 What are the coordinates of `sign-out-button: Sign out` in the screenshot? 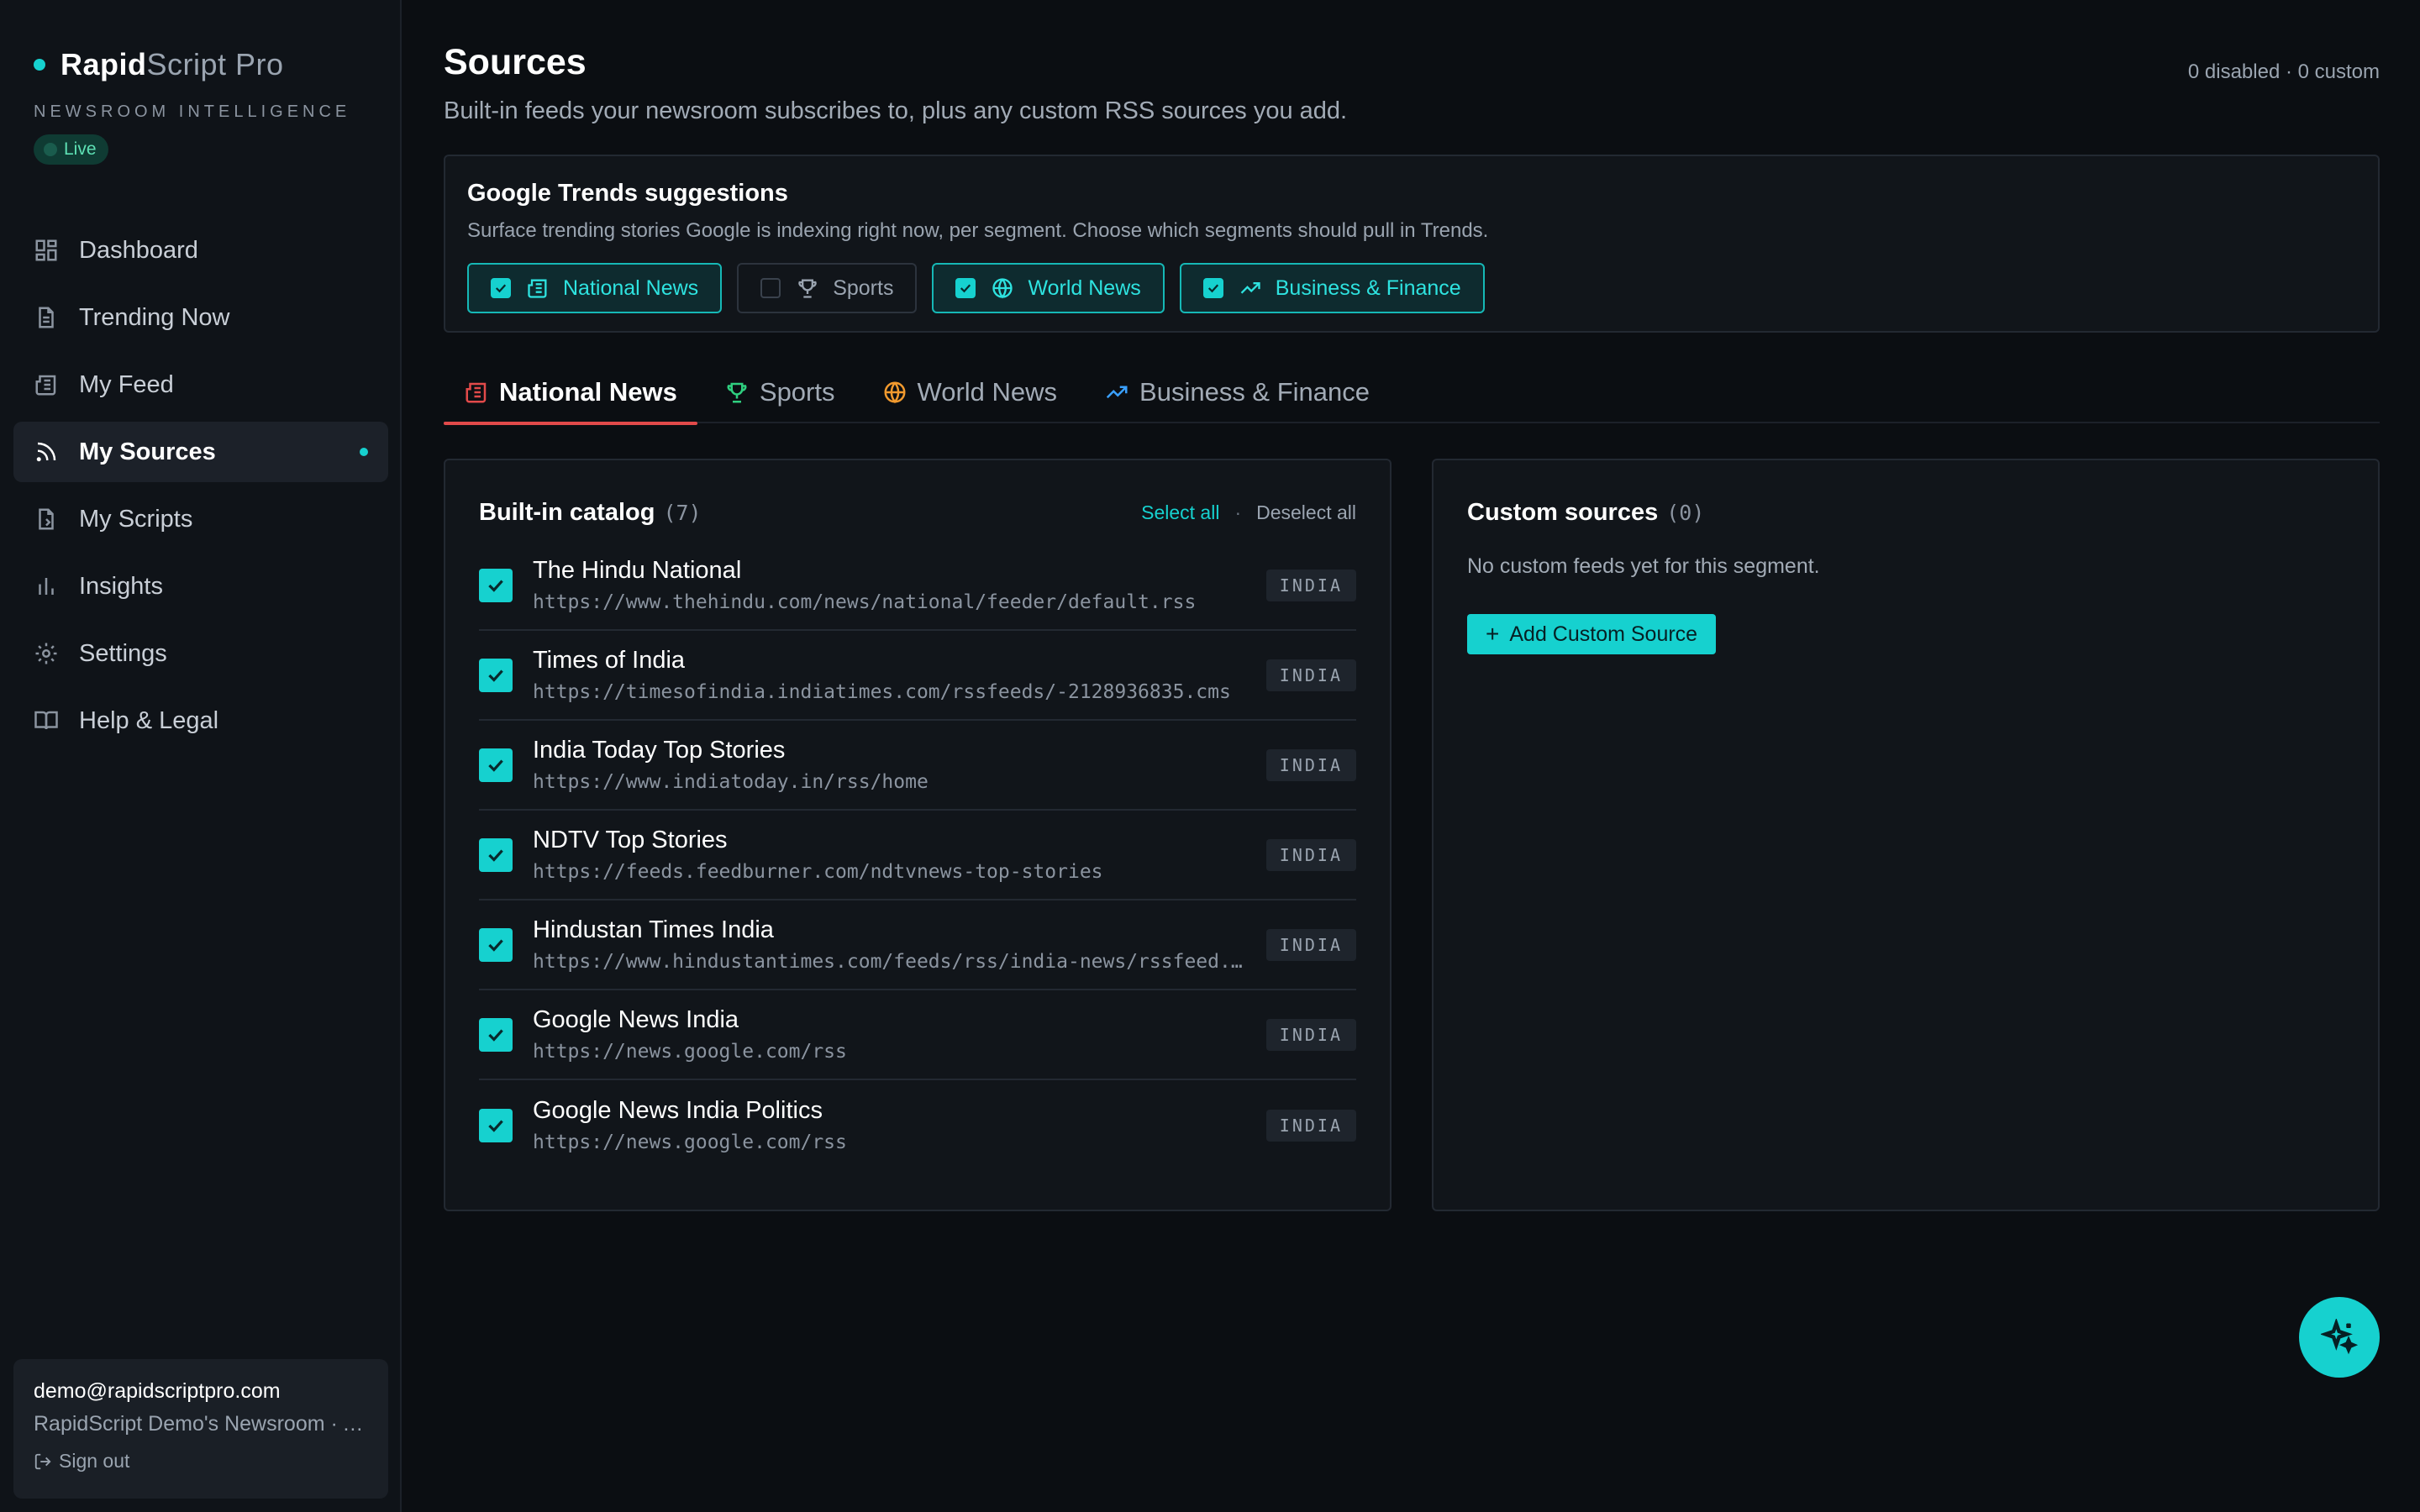 It's located at (201, 1461).